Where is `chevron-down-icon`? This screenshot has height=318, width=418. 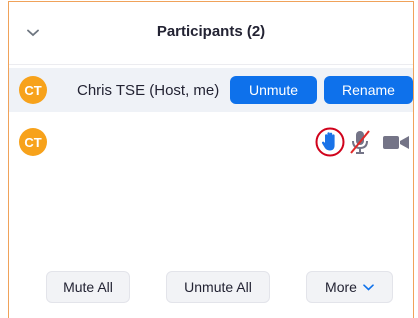 chevron-down-icon is located at coordinates (368, 287).